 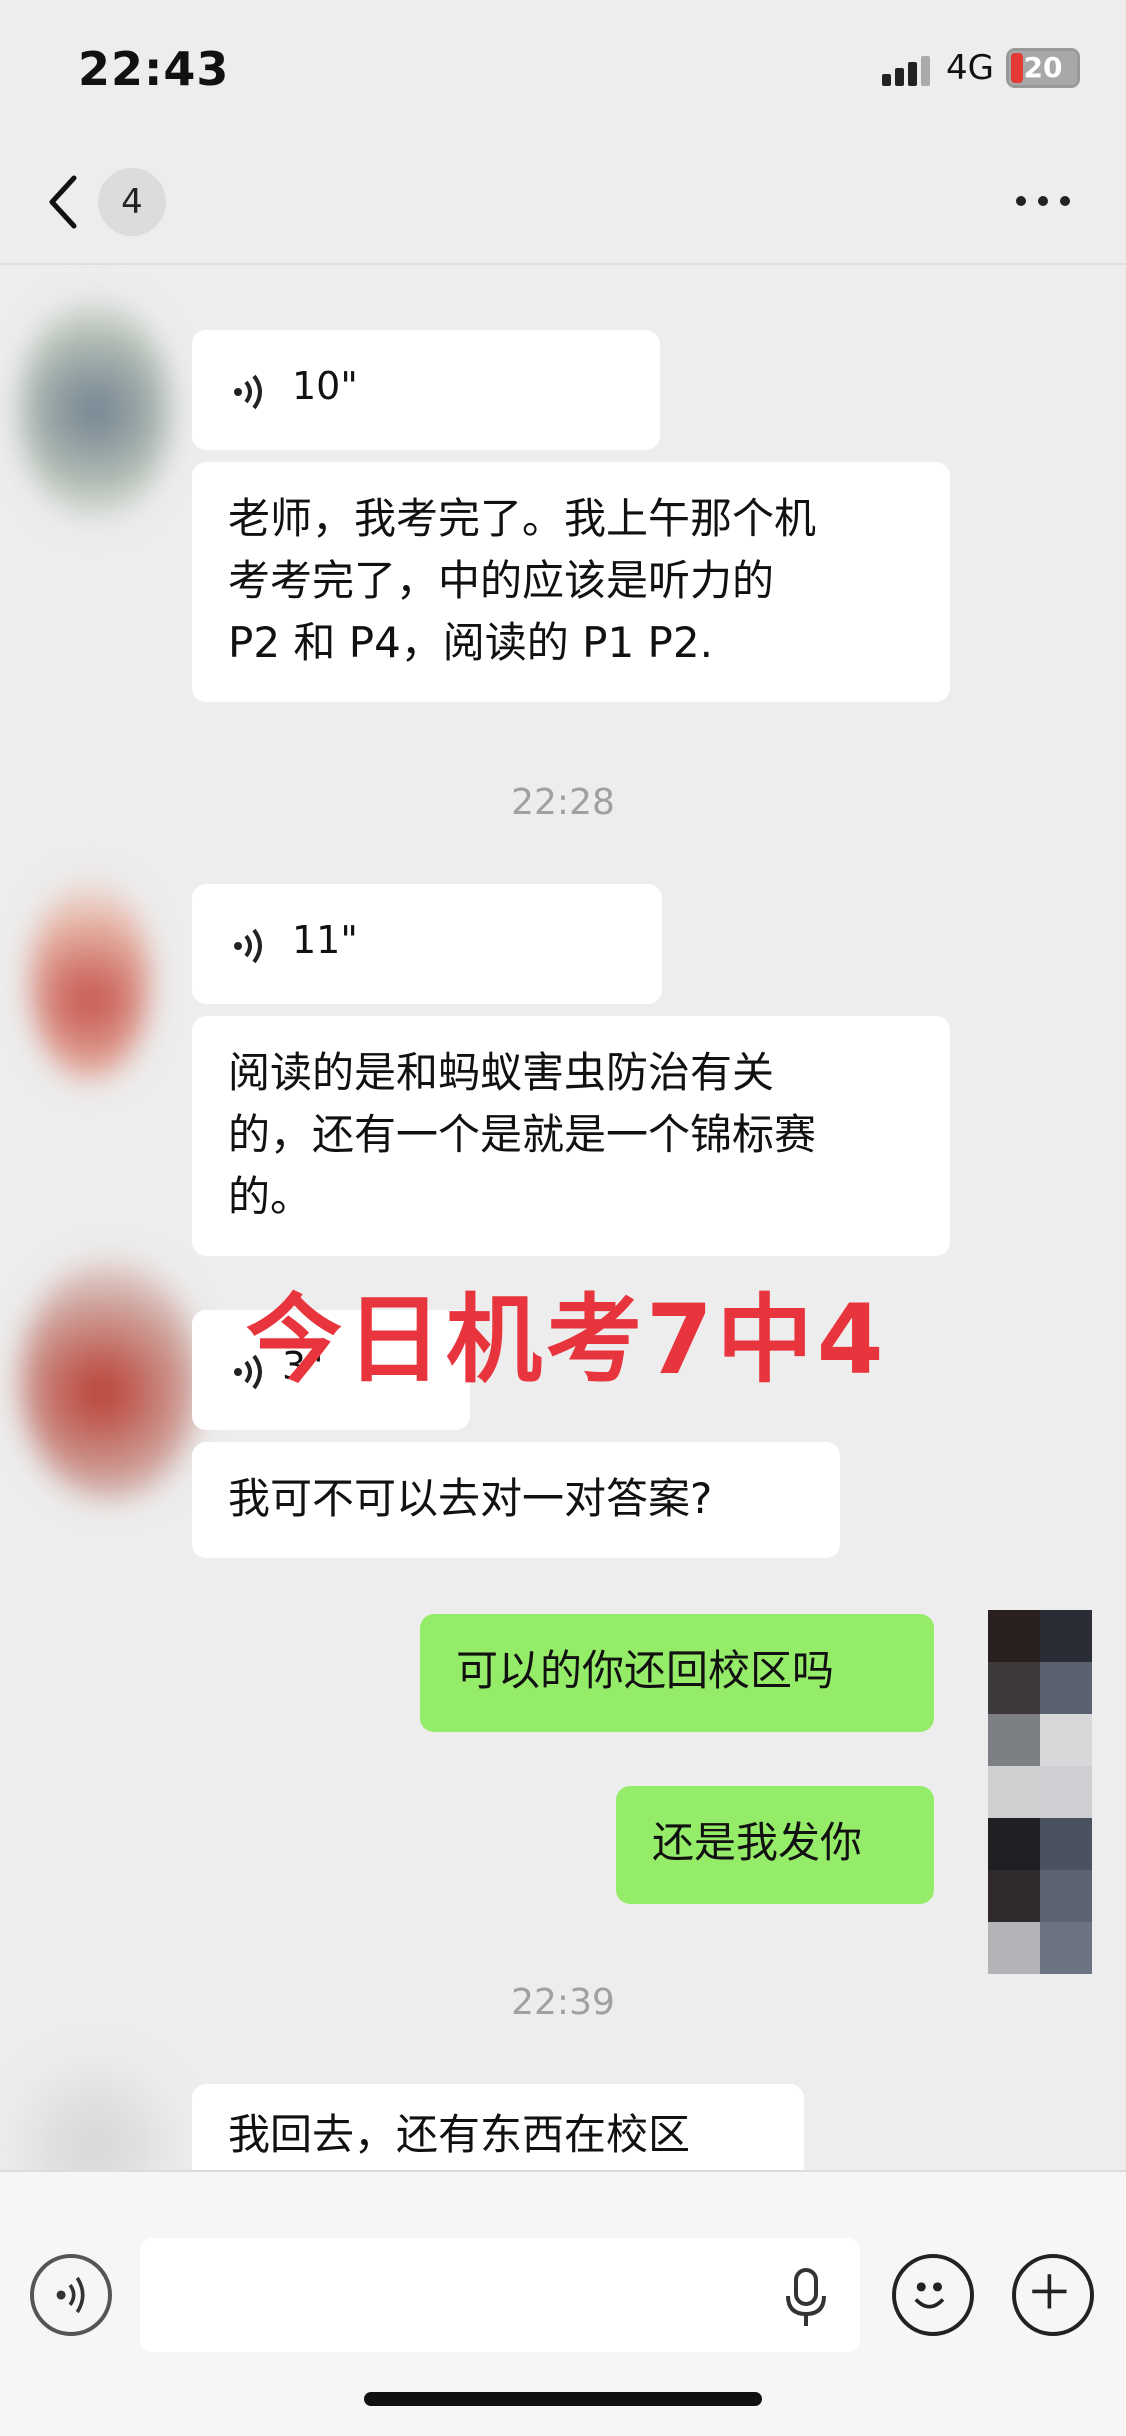 What do you see at coordinates (64, 202) in the screenshot?
I see `chevron-left-icon` at bounding box center [64, 202].